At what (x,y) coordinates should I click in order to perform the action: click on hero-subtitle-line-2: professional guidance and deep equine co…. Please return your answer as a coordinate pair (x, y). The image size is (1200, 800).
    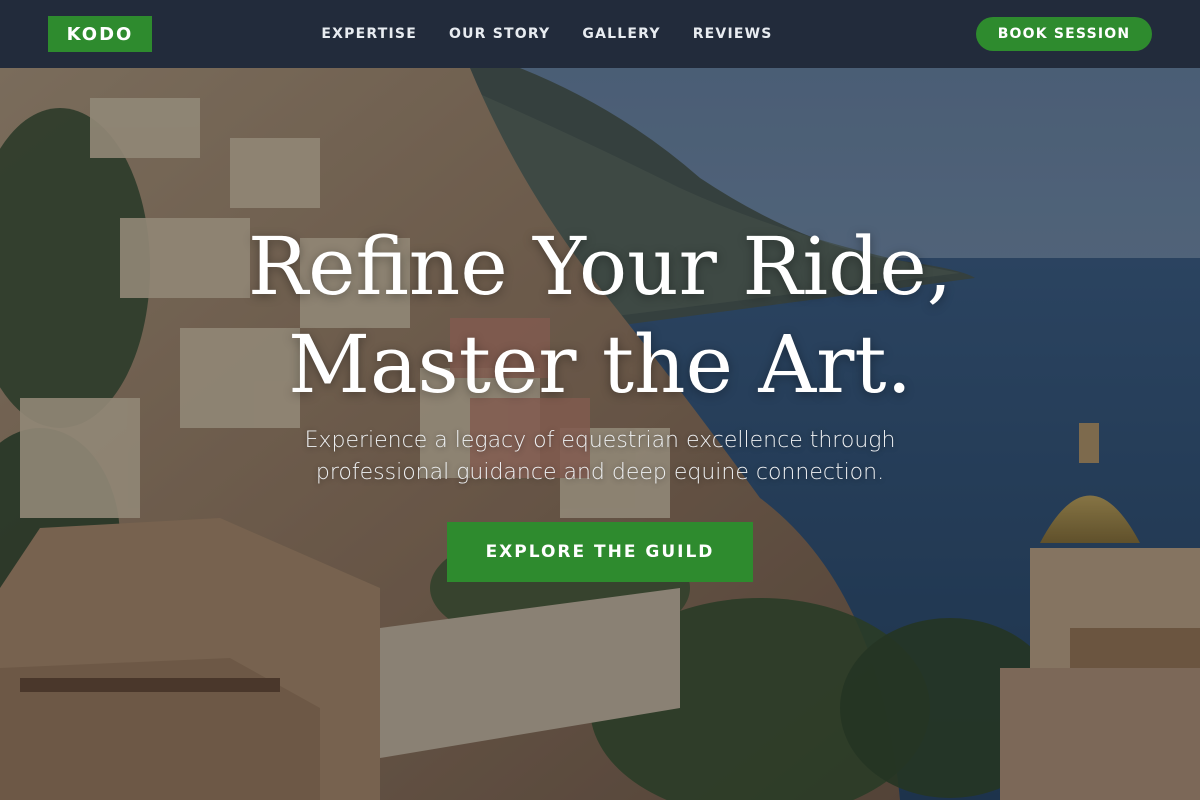
    Looking at the image, I should click on (600, 472).